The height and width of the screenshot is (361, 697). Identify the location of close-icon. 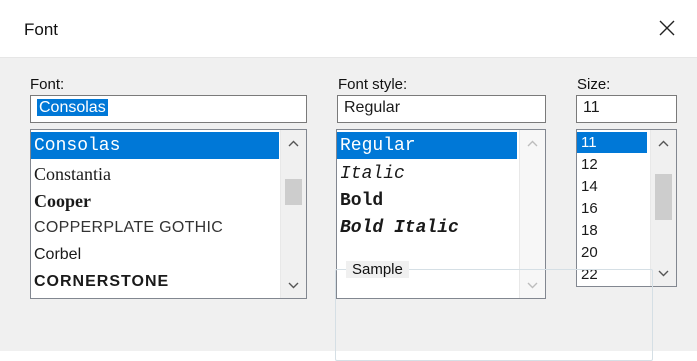
(667, 28).